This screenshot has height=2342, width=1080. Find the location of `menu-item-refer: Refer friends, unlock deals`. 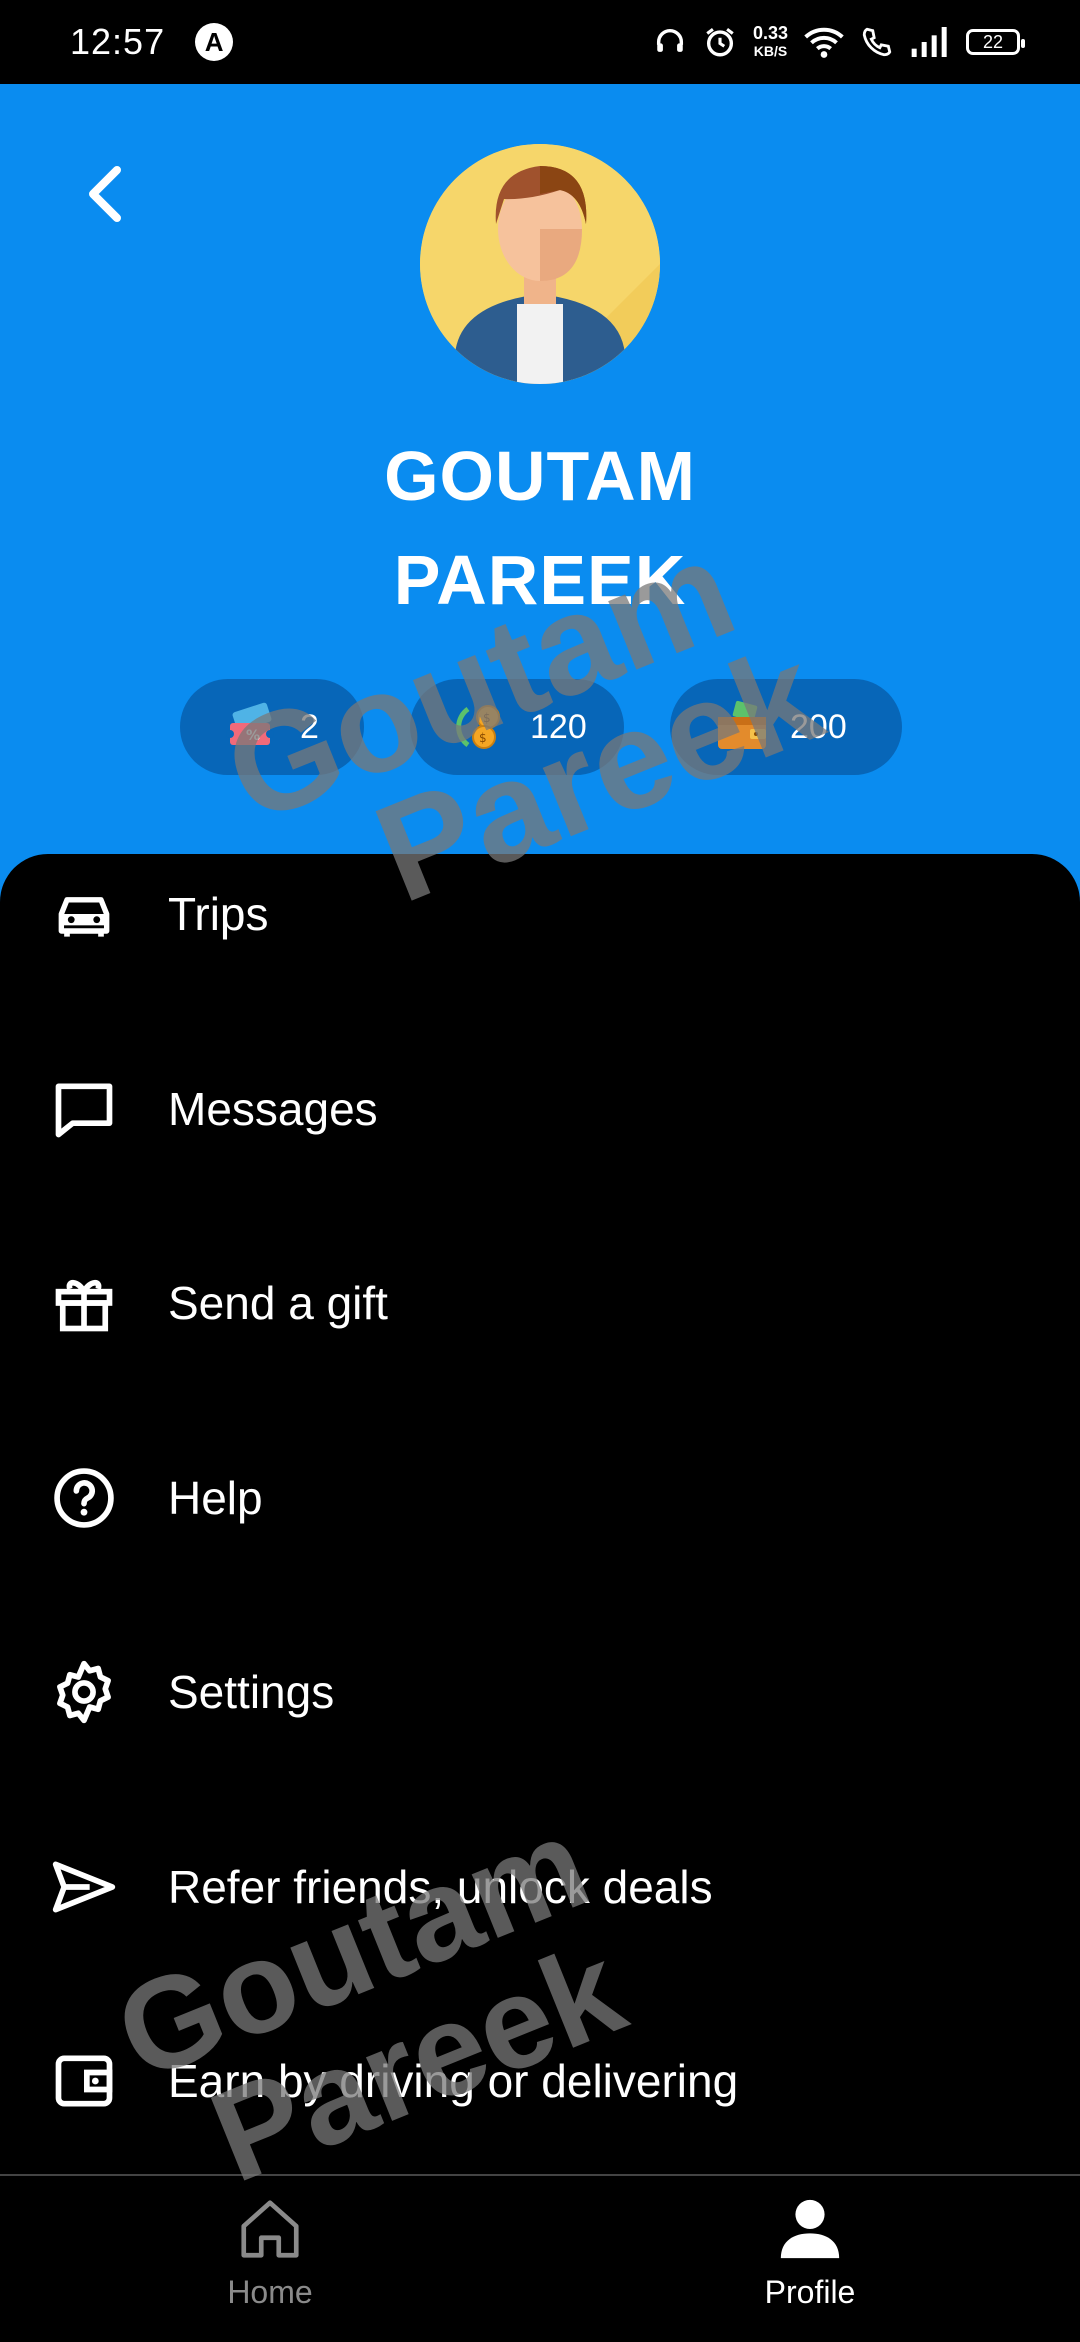

menu-item-refer: Refer friends, unlock deals is located at coordinates (540, 1887).